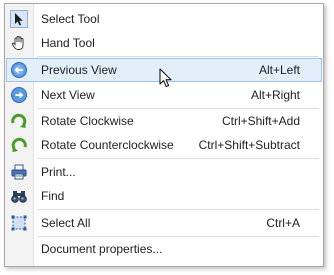 Image resolution: width=334 pixels, height=275 pixels. What do you see at coordinates (283, 223) in the screenshot?
I see `menu-item-shortcut: Ctrl+A` at bounding box center [283, 223].